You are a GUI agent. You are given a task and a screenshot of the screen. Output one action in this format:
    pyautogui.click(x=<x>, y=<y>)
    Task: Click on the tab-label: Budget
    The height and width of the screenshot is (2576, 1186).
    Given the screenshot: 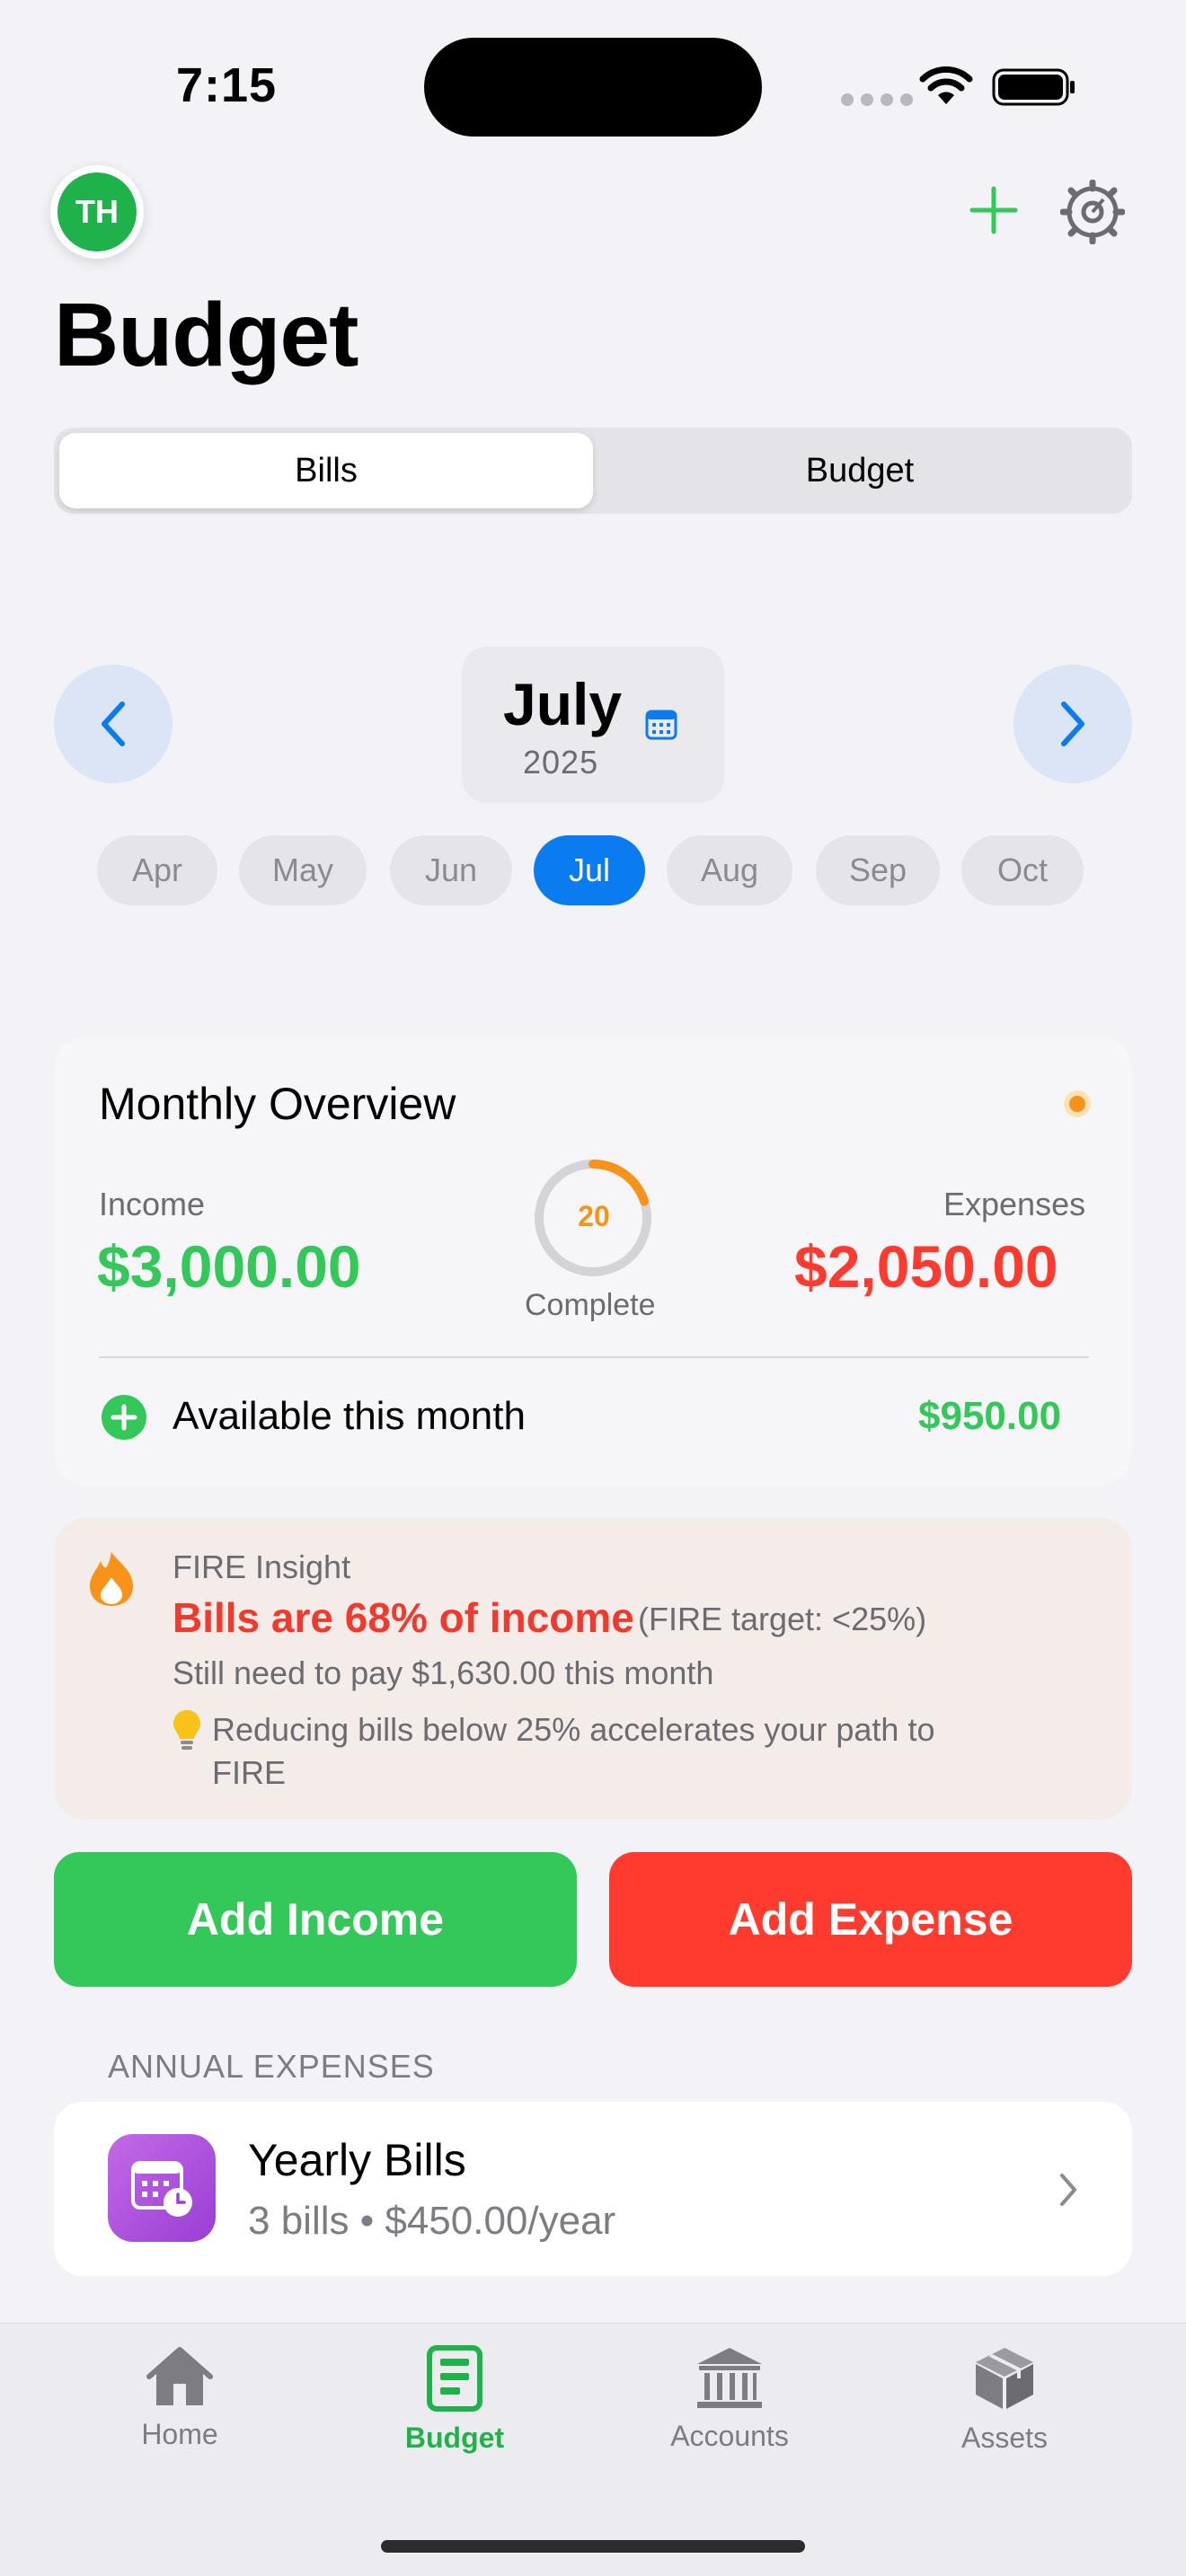 What is the action you would take?
    pyautogui.click(x=454, y=2438)
    